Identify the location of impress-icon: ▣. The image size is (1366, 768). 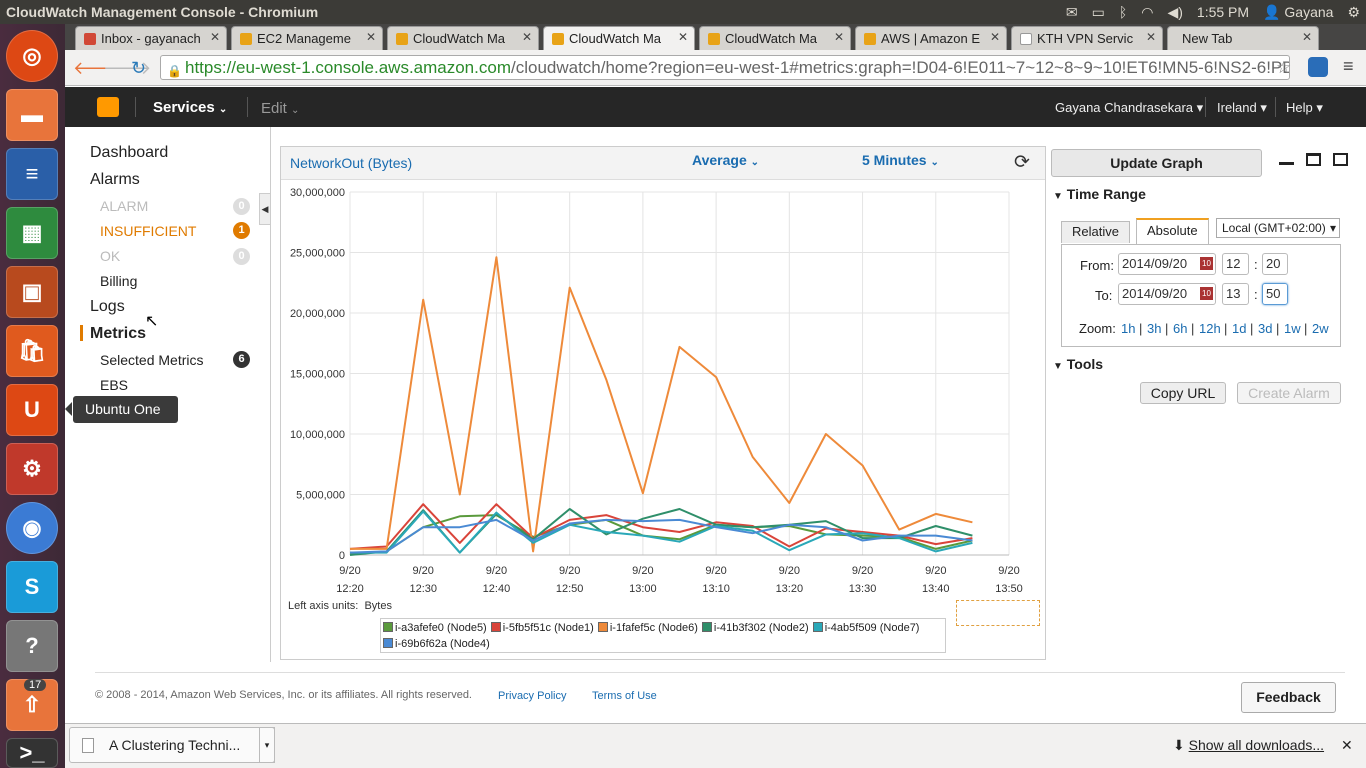
(32, 292).